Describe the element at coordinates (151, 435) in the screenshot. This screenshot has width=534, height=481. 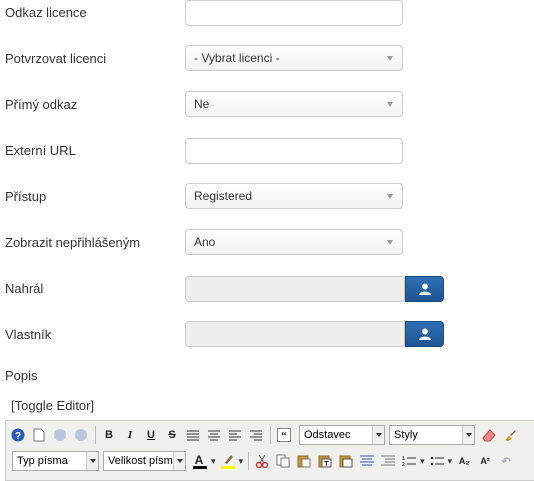
I see `underline-button: U` at that location.